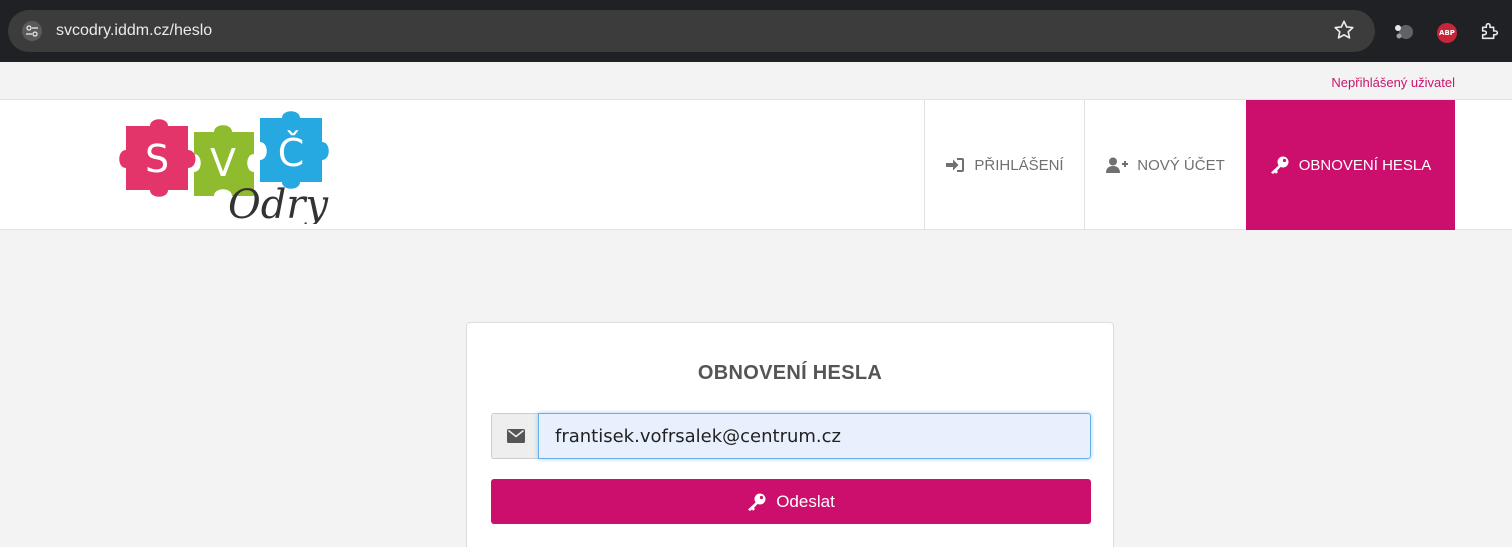 This screenshot has width=1512, height=547. I want to click on svc-odry-logo: S V Č Odry, so click(230, 165).